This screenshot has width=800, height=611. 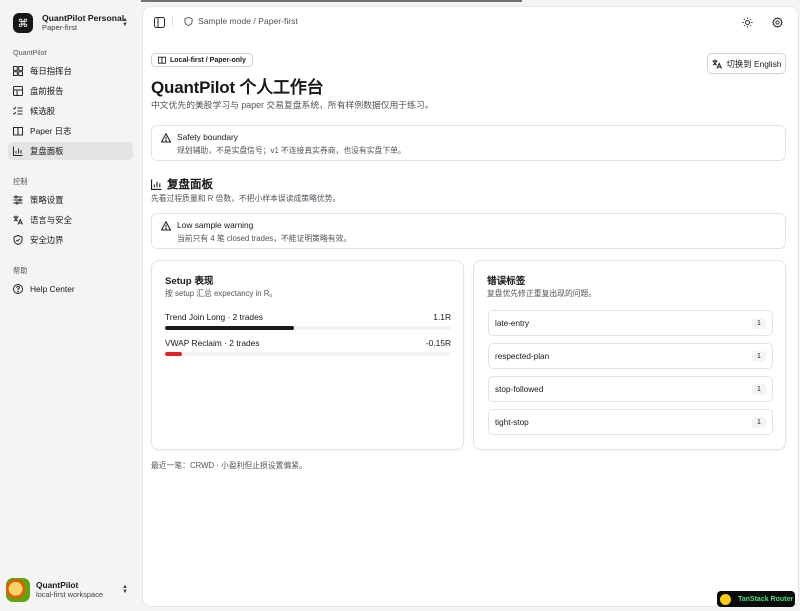 I want to click on breadcrumb-text: Sample mode / Paper-first, so click(x=248, y=21).